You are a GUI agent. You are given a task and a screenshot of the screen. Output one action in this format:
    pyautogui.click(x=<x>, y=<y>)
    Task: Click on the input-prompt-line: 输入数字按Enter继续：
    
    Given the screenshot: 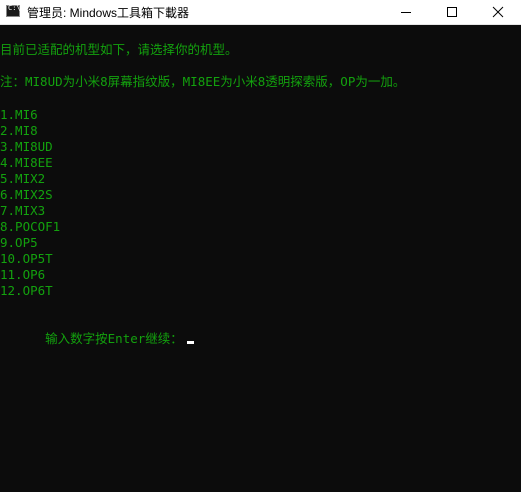 What is the action you would take?
    pyautogui.click(x=97, y=339)
    